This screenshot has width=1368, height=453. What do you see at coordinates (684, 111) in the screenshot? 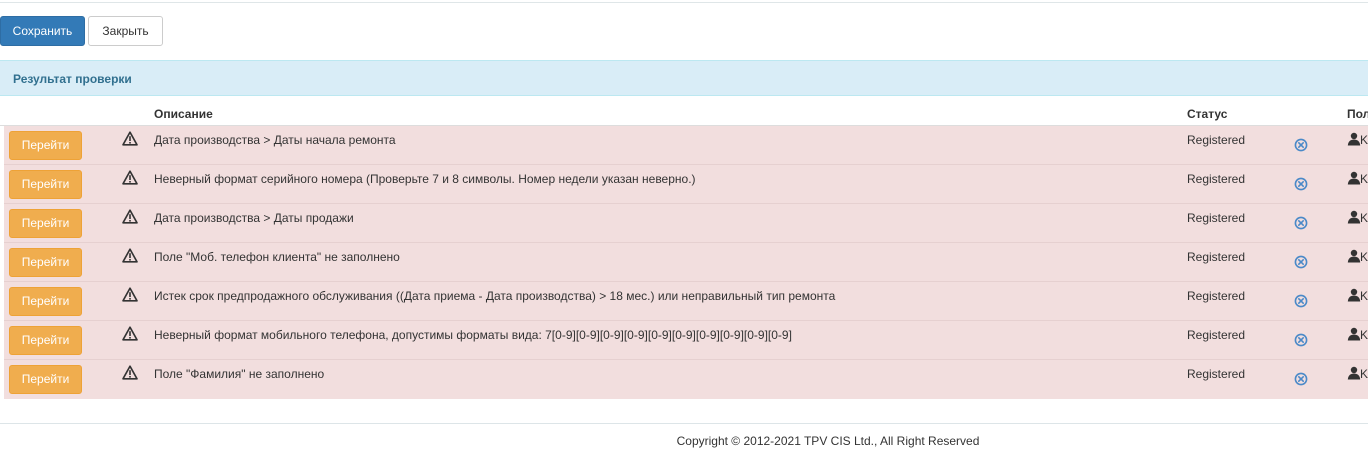
I see `table-header: Описание Статус Пол` at bounding box center [684, 111].